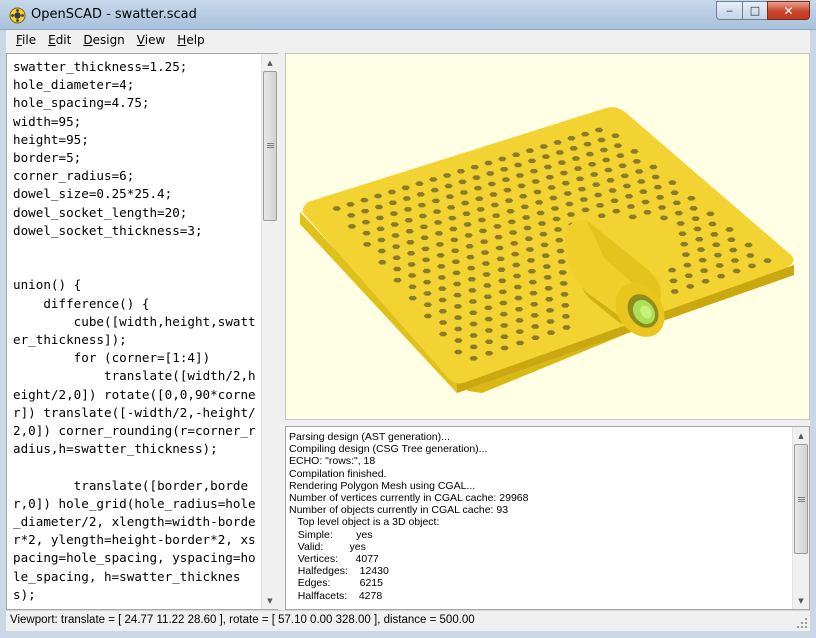 The height and width of the screenshot is (638, 816). I want to click on minimize-icon: ‒, so click(729, 10).